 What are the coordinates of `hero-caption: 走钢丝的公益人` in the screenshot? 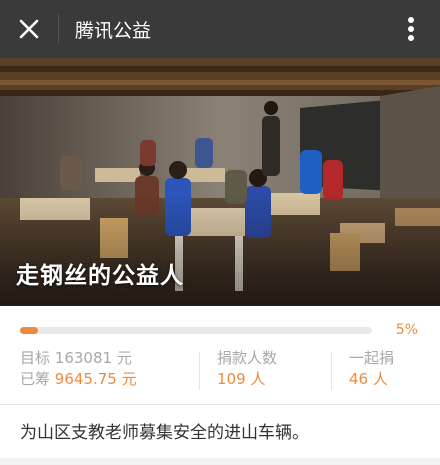 It's located at (100, 276).